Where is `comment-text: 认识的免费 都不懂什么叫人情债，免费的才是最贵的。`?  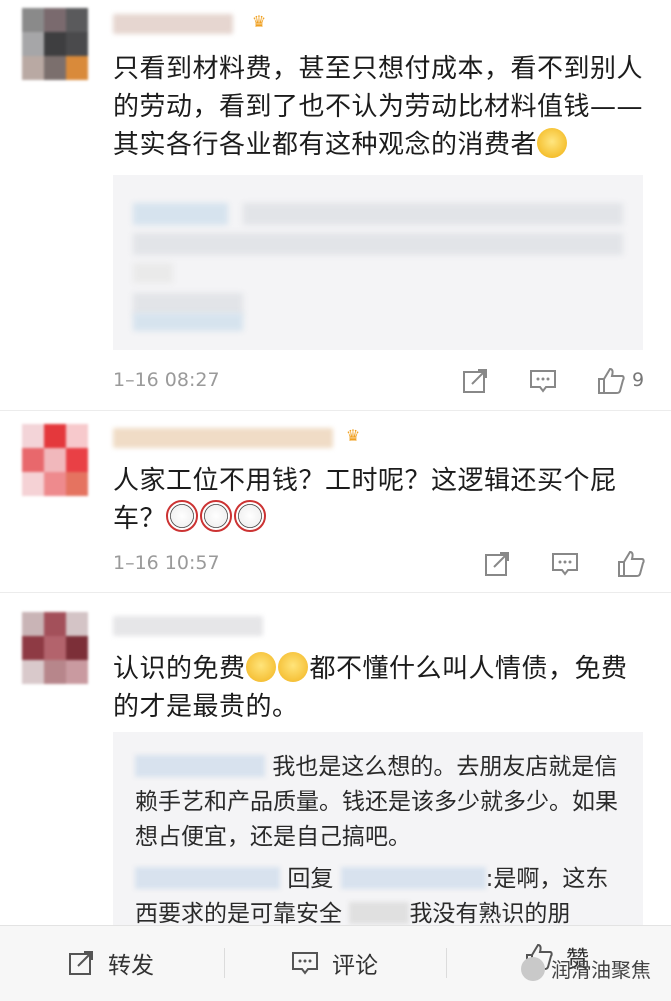
comment-text: 认识的免费 都不懂什么叫人情债，免费的才是最贵的。 is located at coordinates (370, 687).